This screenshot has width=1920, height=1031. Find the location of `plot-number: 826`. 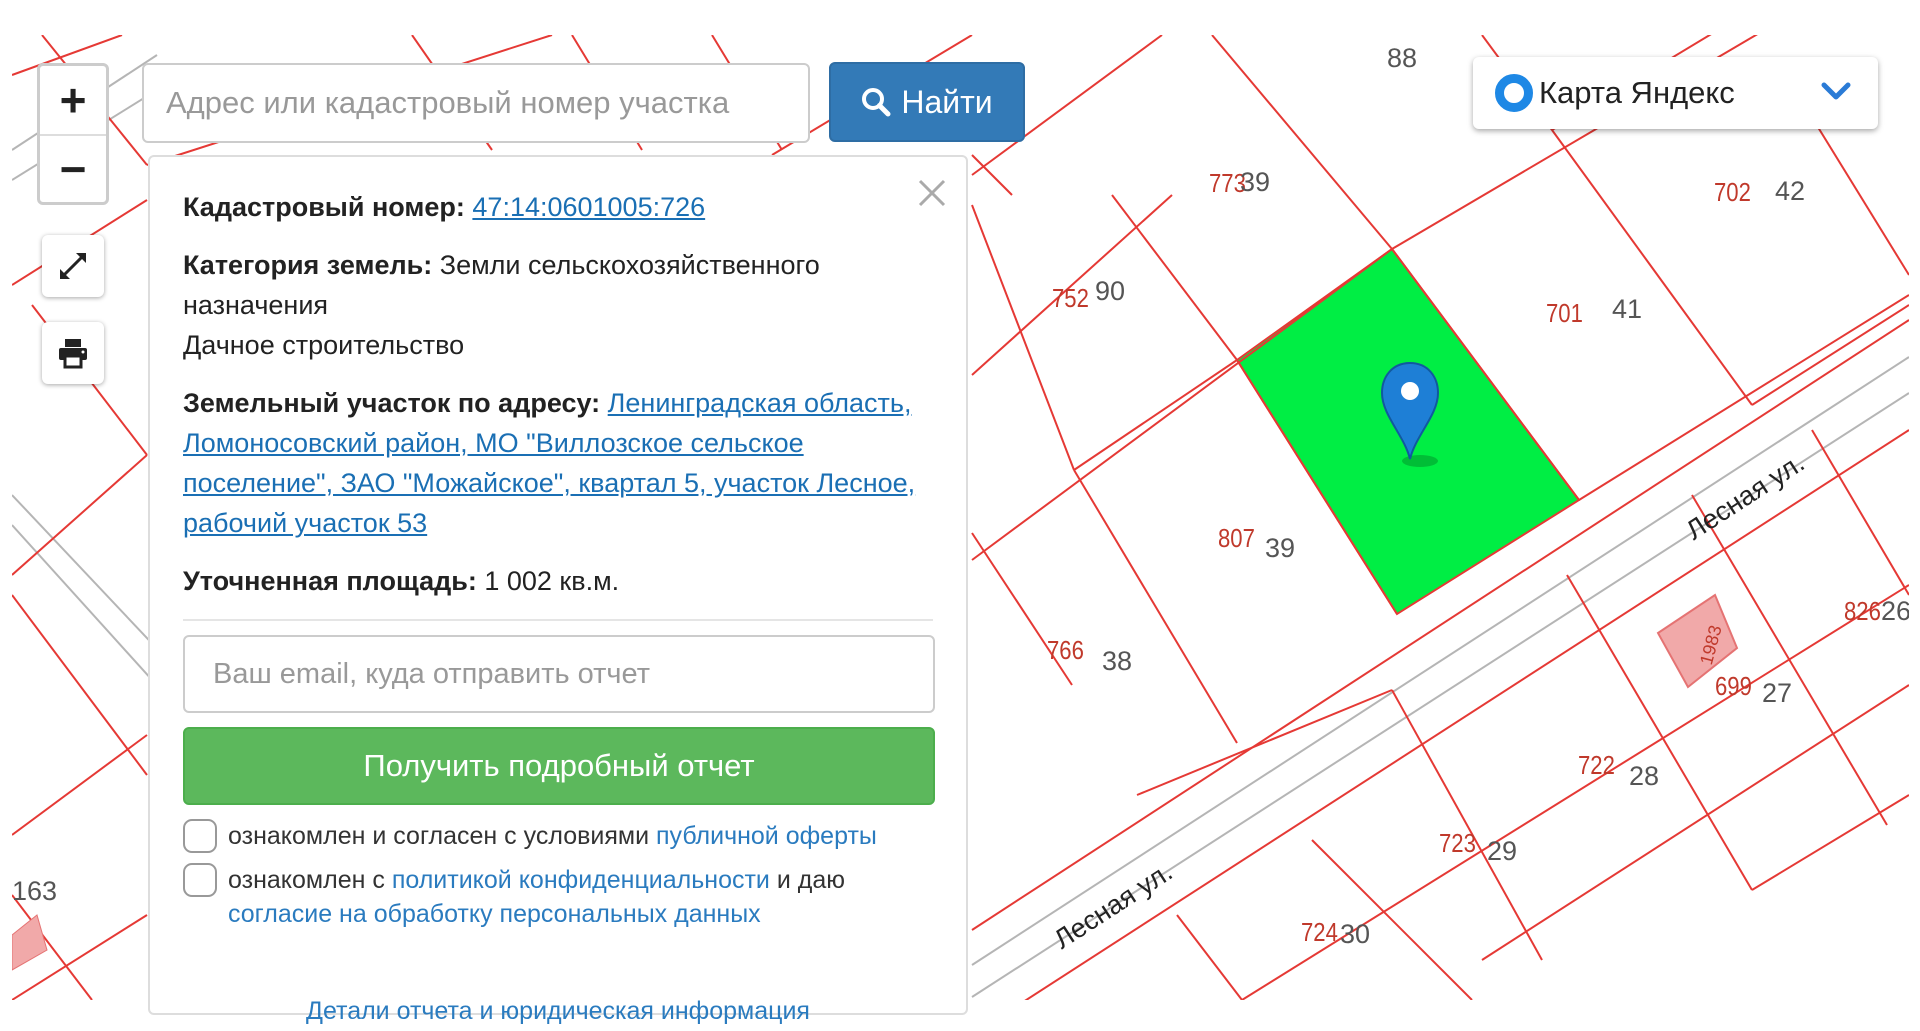

plot-number: 826 is located at coordinates (1862, 611).